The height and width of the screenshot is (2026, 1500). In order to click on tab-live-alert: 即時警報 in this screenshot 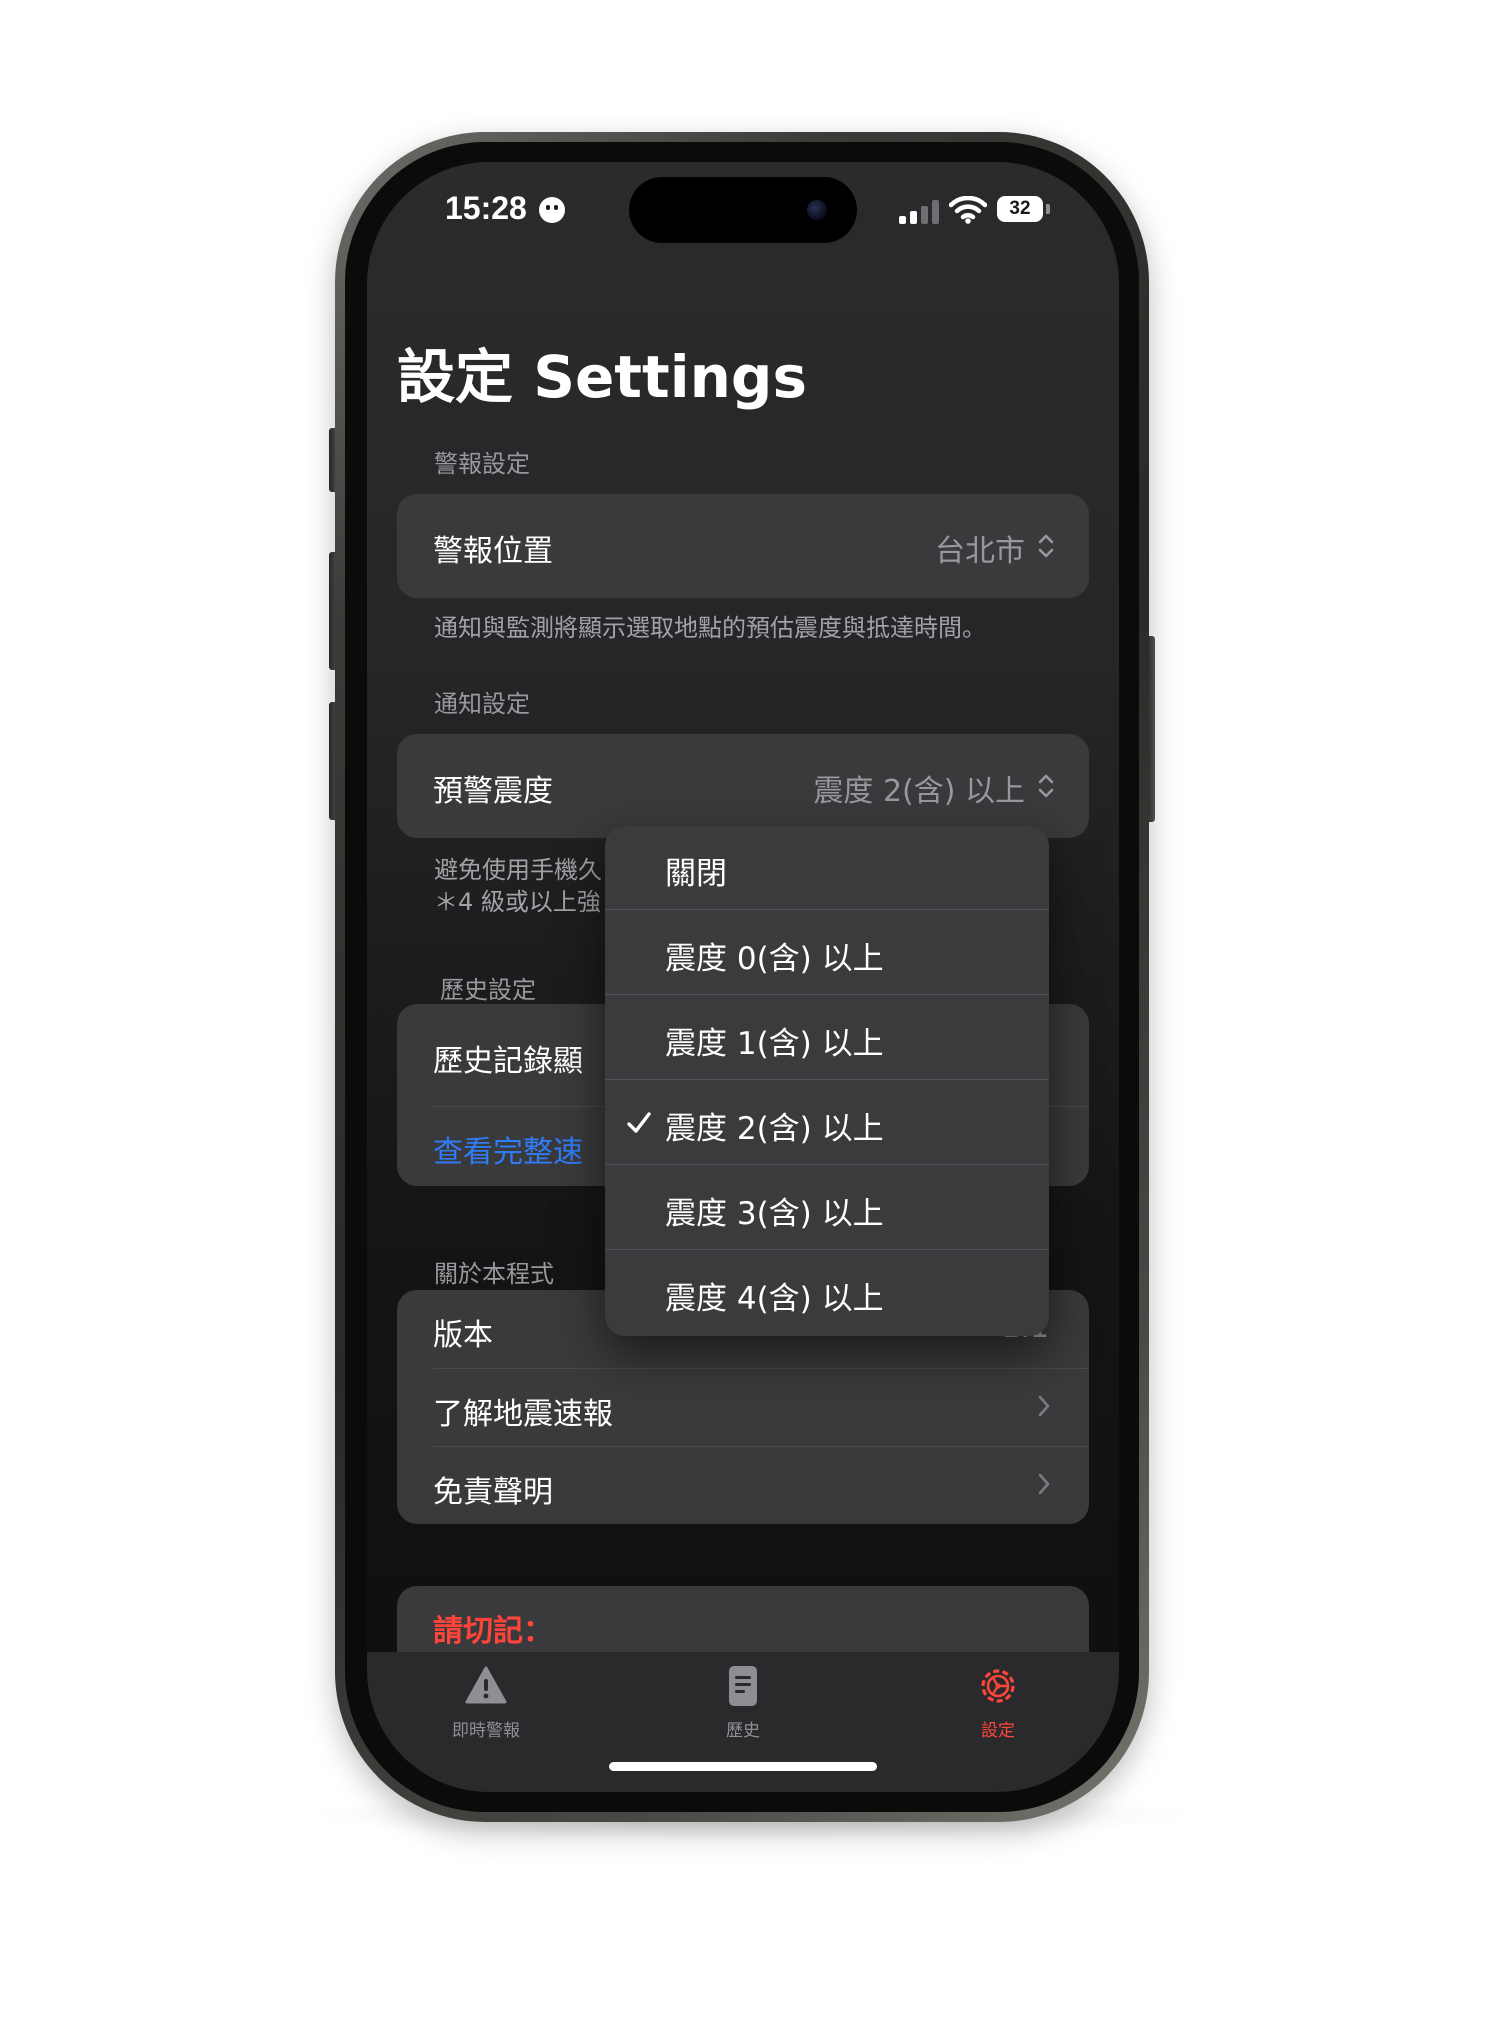, I will do `click(486, 1709)`.